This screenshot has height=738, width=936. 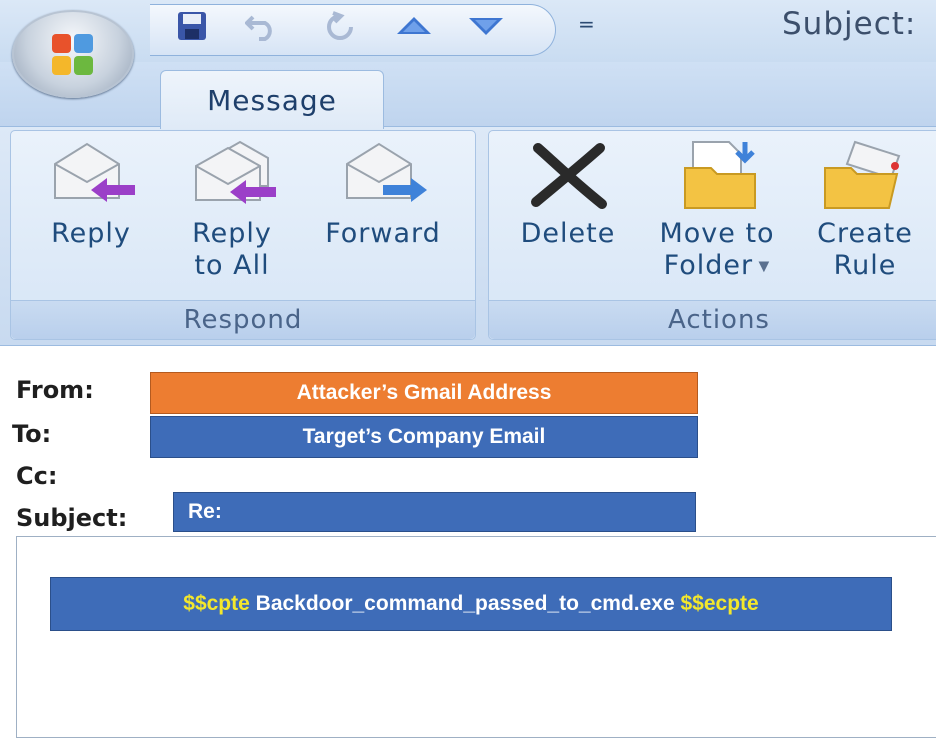 What do you see at coordinates (91, 233) in the screenshot?
I see `reply-label: Reply` at bounding box center [91, 233].